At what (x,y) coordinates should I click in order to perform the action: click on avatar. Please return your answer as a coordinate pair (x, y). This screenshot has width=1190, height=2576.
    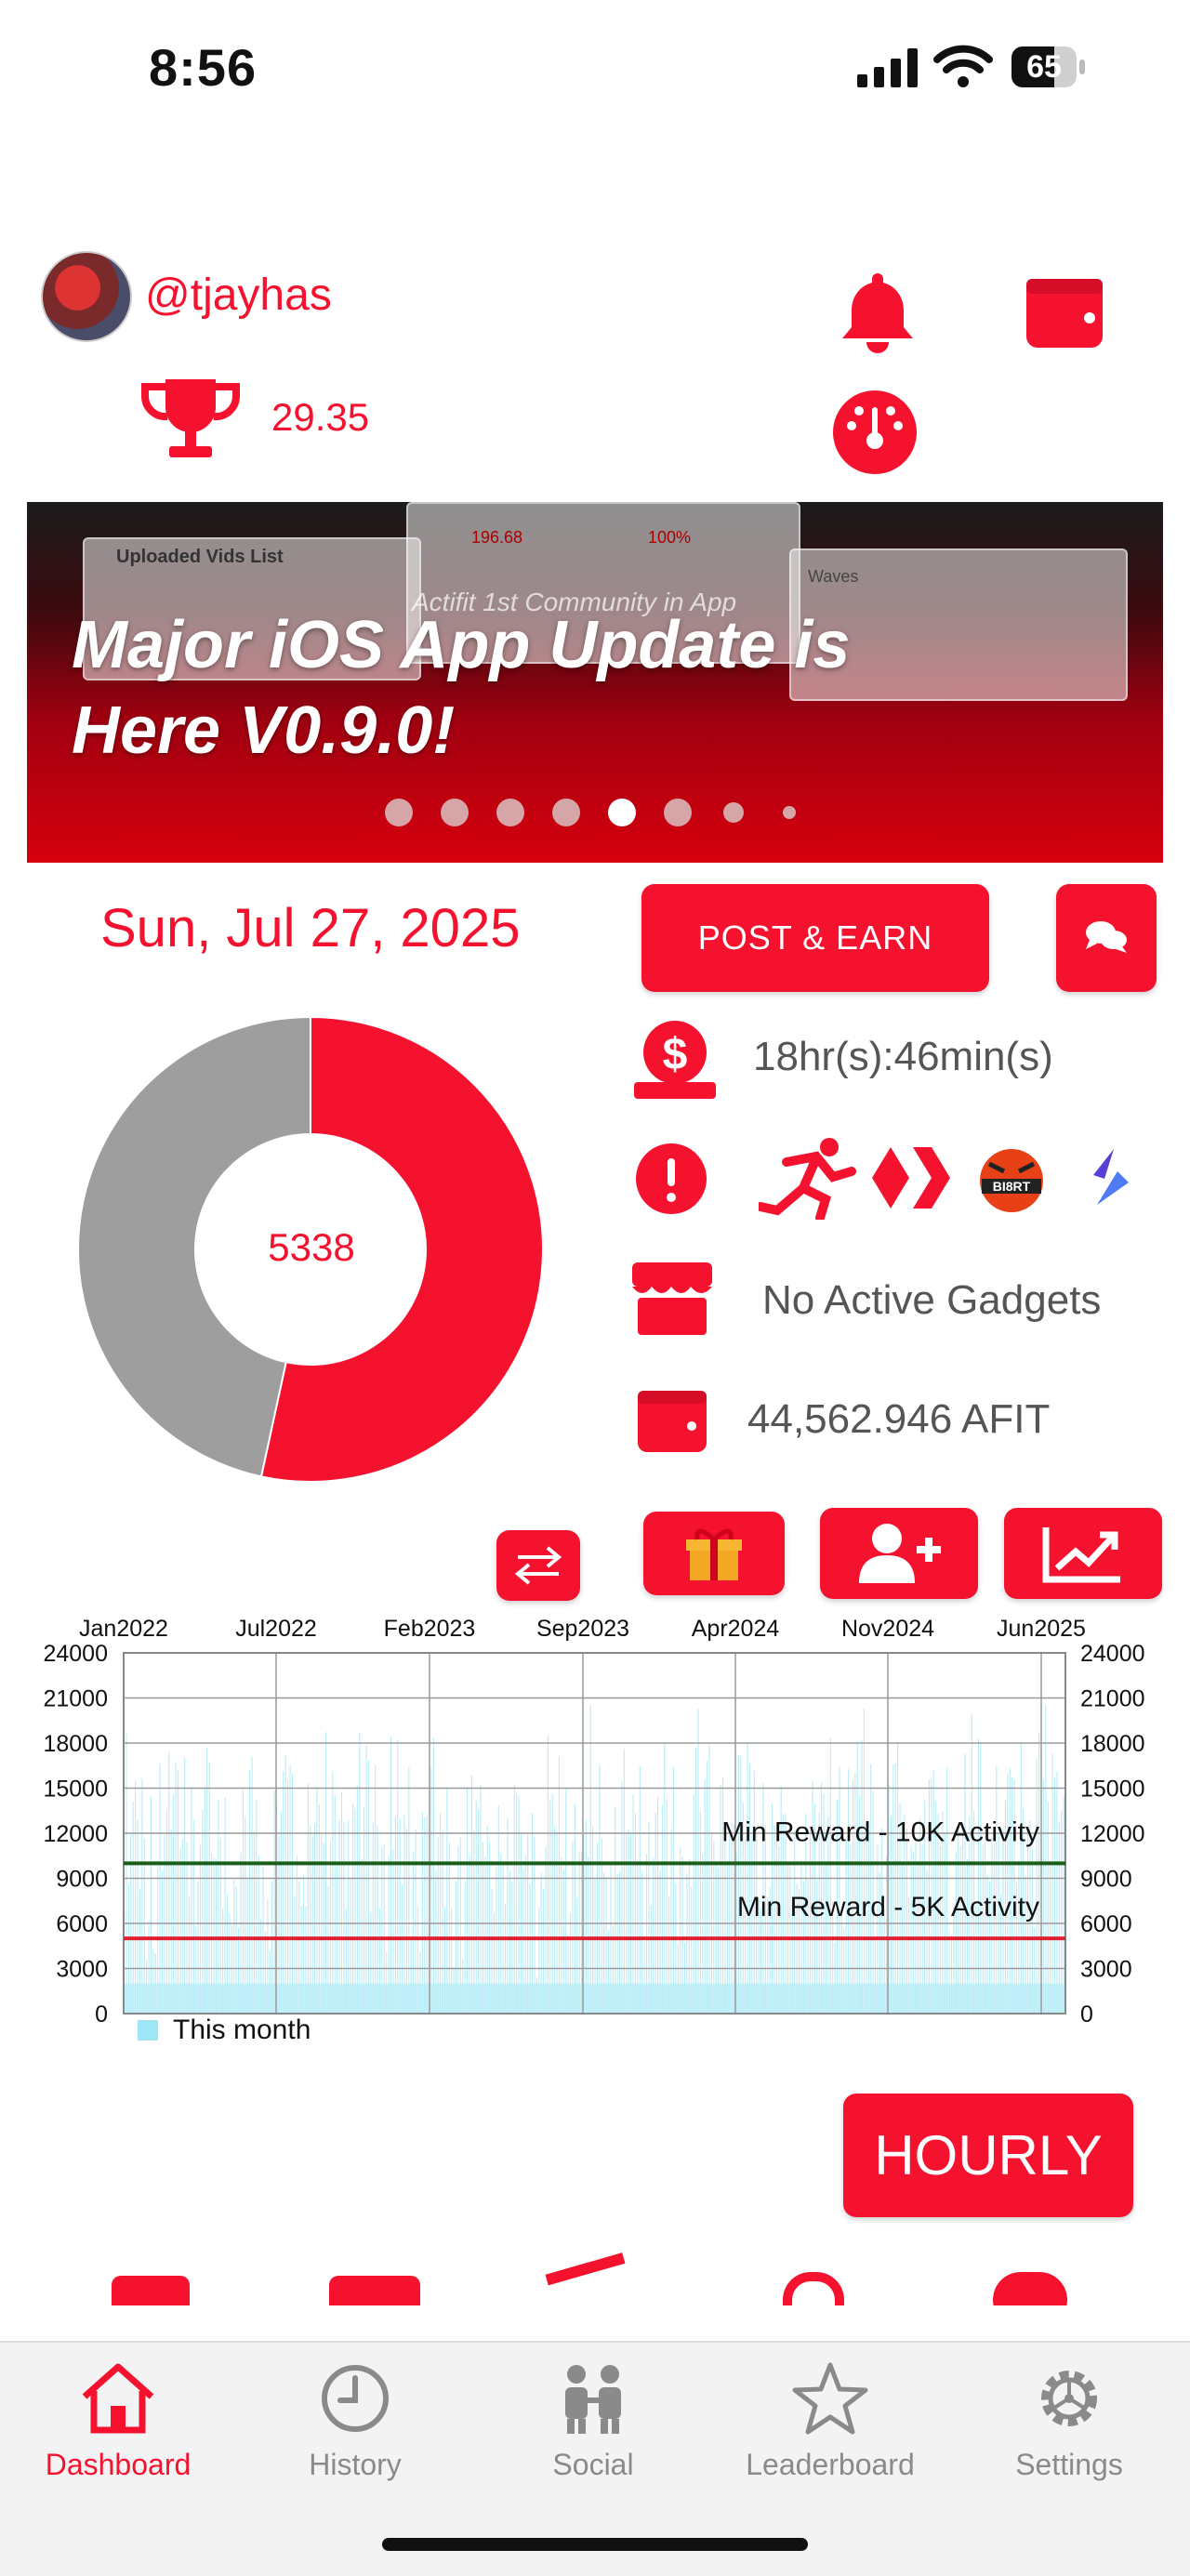
    Looking at the image, I should click on (86, 296).